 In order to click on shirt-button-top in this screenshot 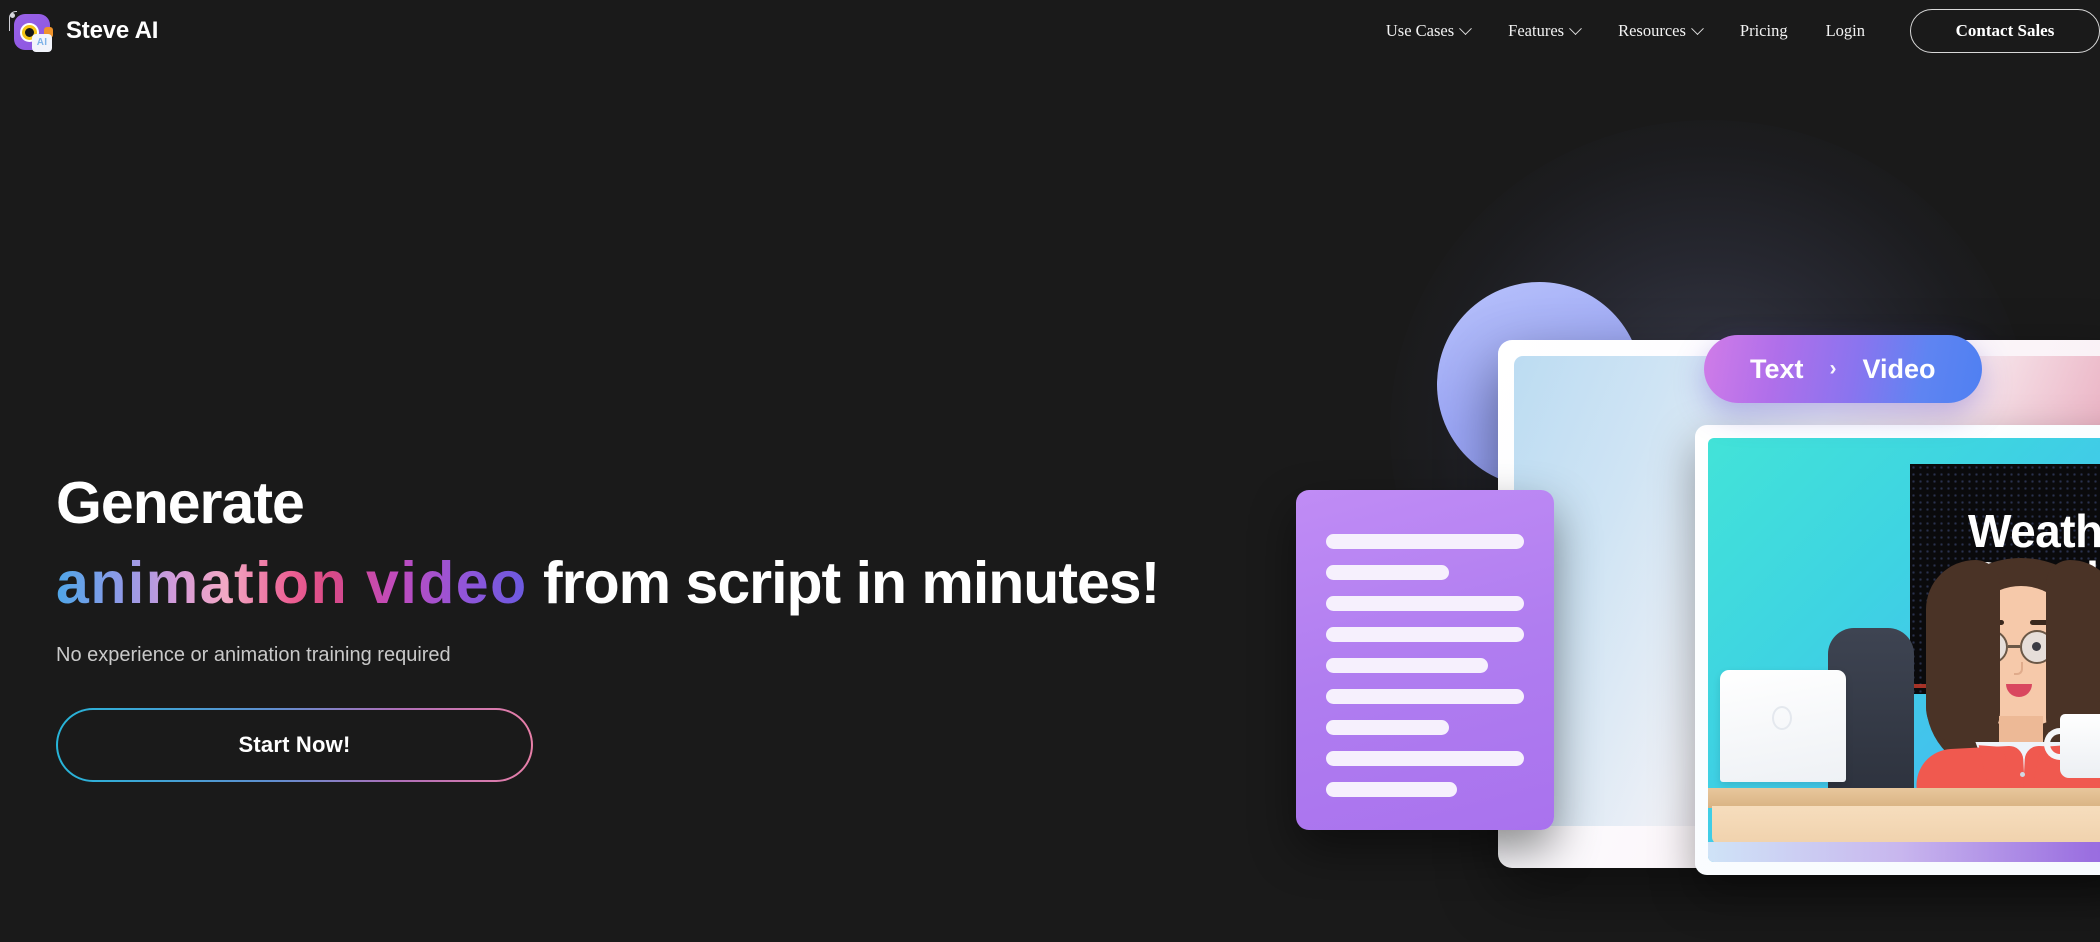, I will do `click(2022, 774)`.